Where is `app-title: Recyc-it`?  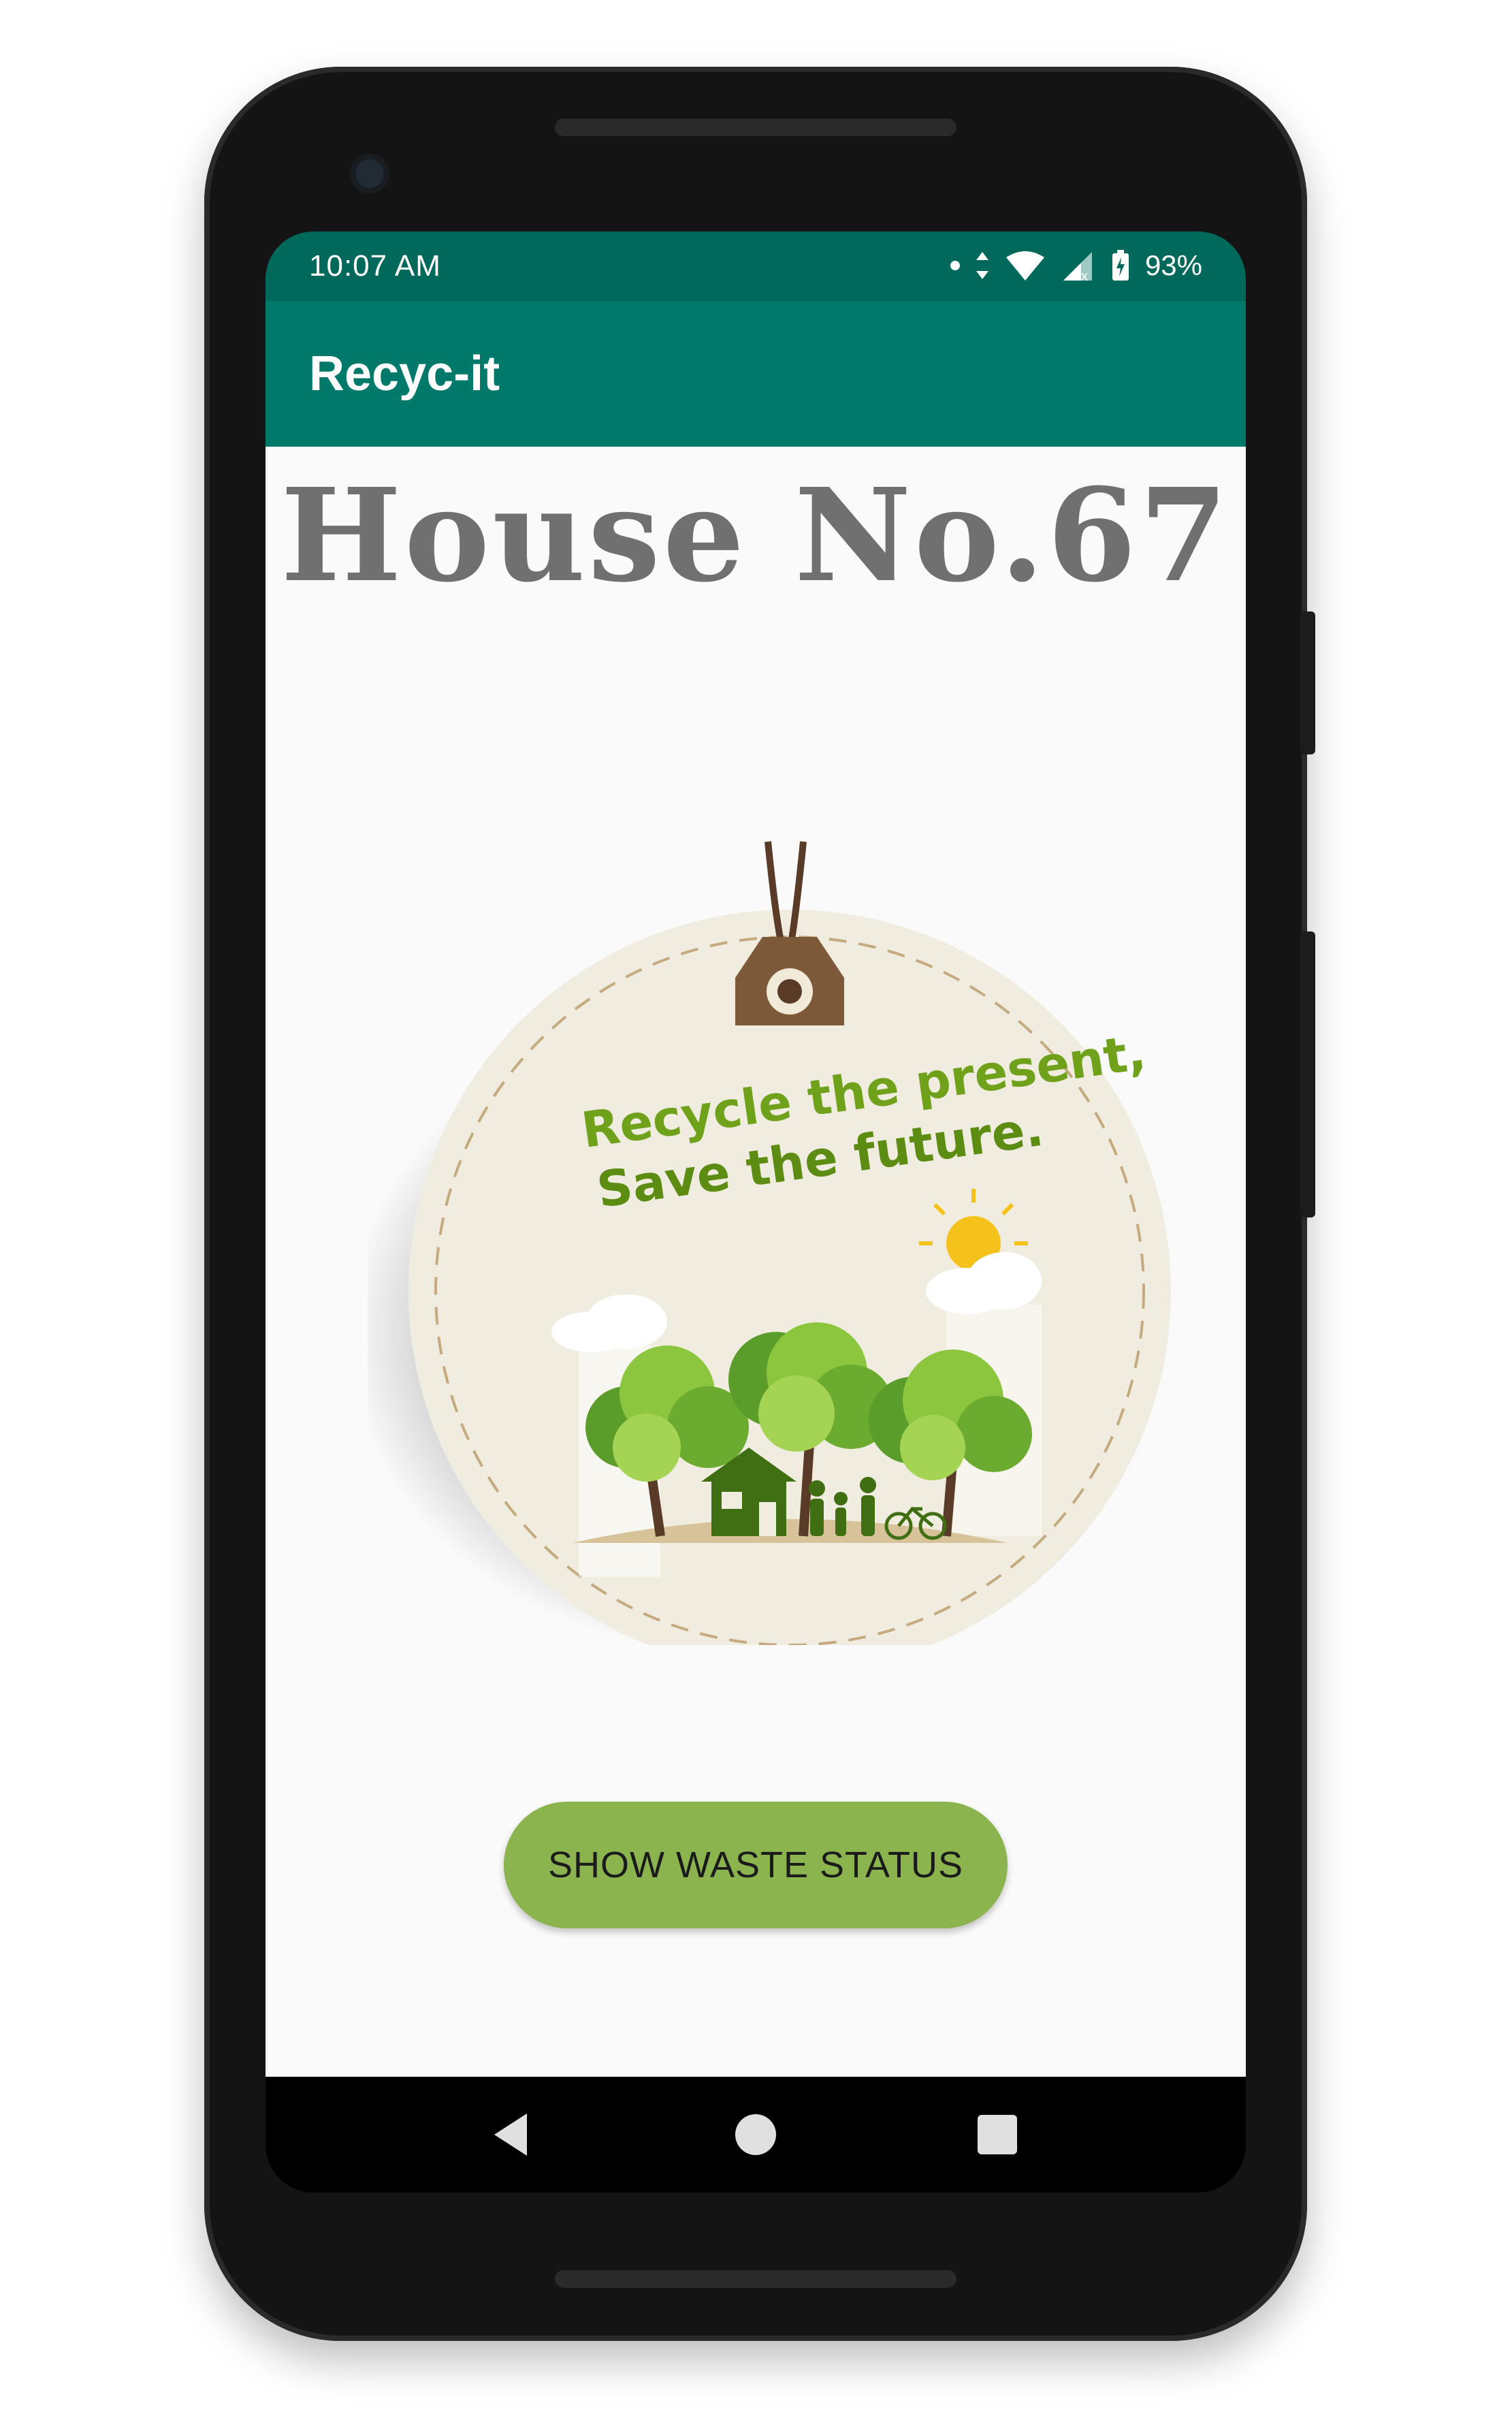 app-title: Recyc-it is located at coordinates (405, 374).